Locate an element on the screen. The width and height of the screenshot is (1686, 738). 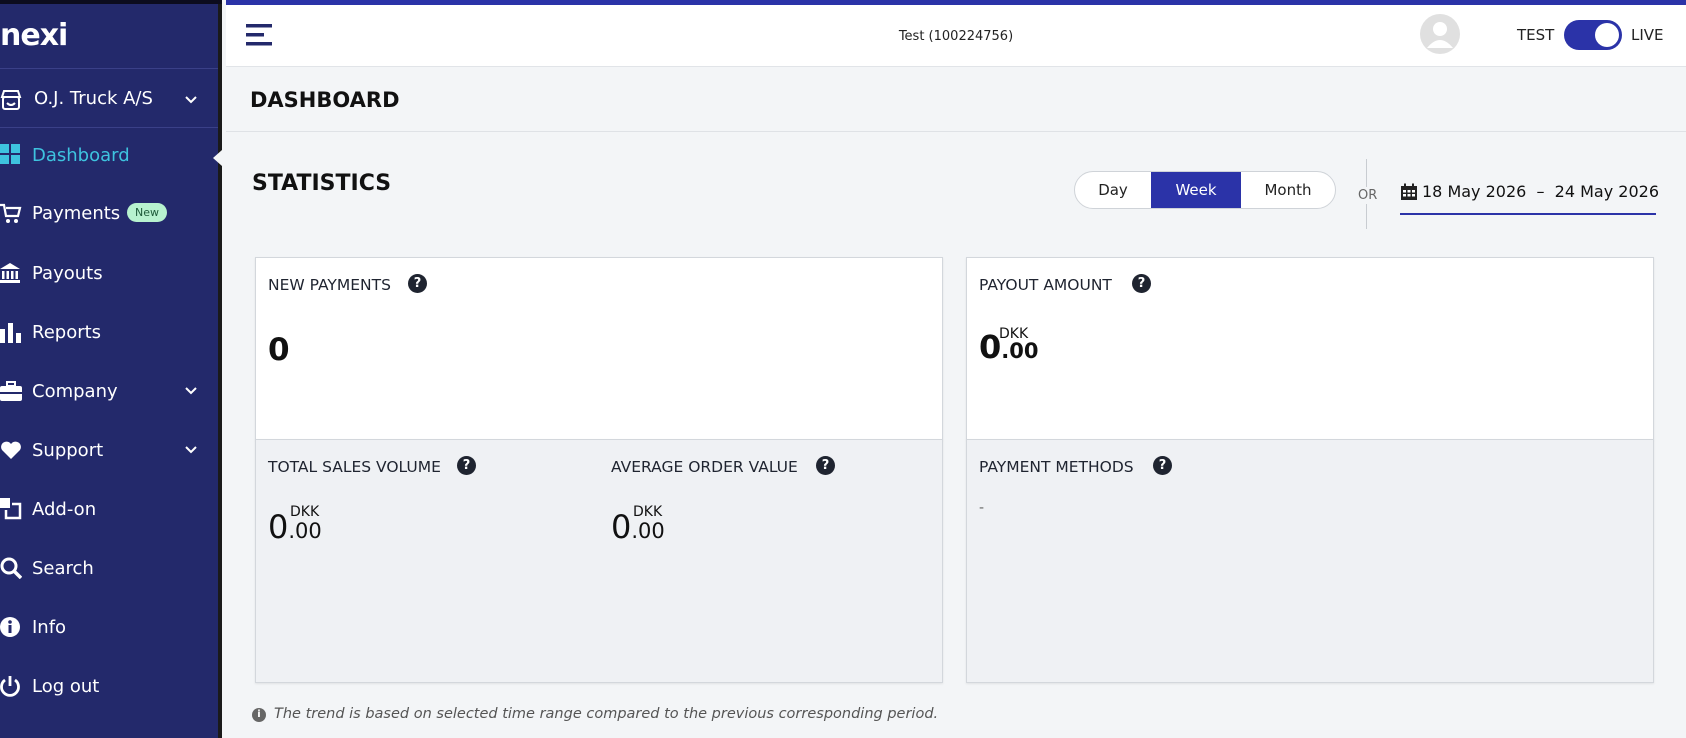
payout-amount-card: PAYOUT AMOUNT ? 0.00 DKK is located at coordinates (1310, 348).